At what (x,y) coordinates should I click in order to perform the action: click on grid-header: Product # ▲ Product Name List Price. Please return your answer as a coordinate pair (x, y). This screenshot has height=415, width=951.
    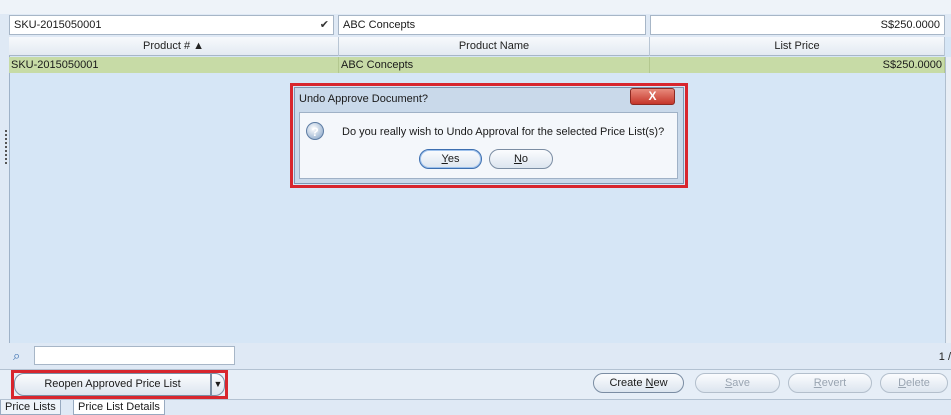
    Looking at the image, I should click on (477, 46).